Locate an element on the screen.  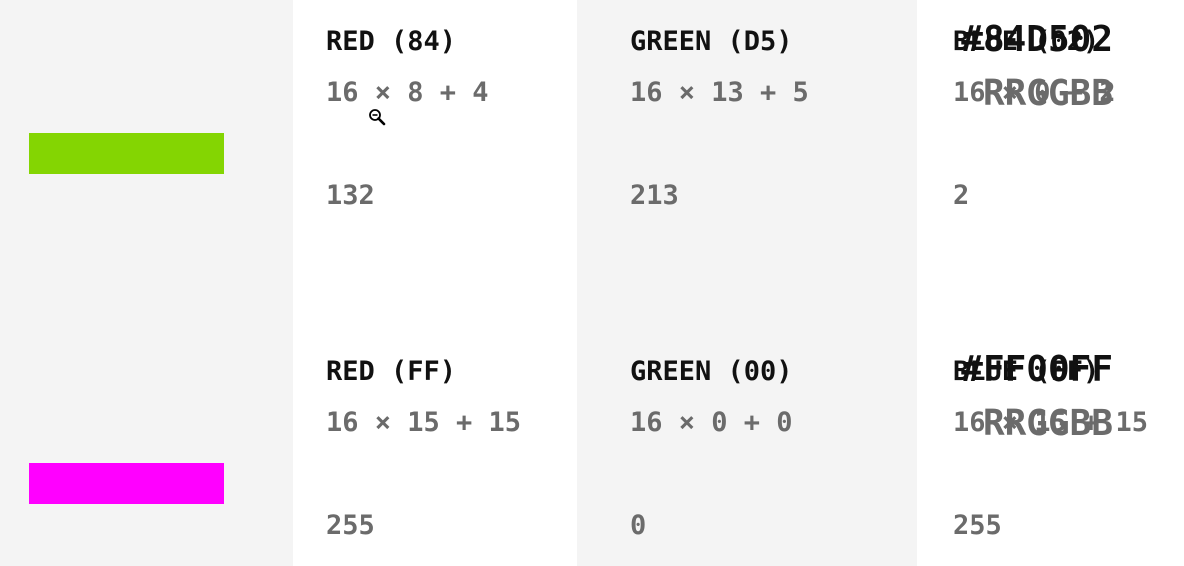
green-result-1: 213 is located at coordinates (654, 195).